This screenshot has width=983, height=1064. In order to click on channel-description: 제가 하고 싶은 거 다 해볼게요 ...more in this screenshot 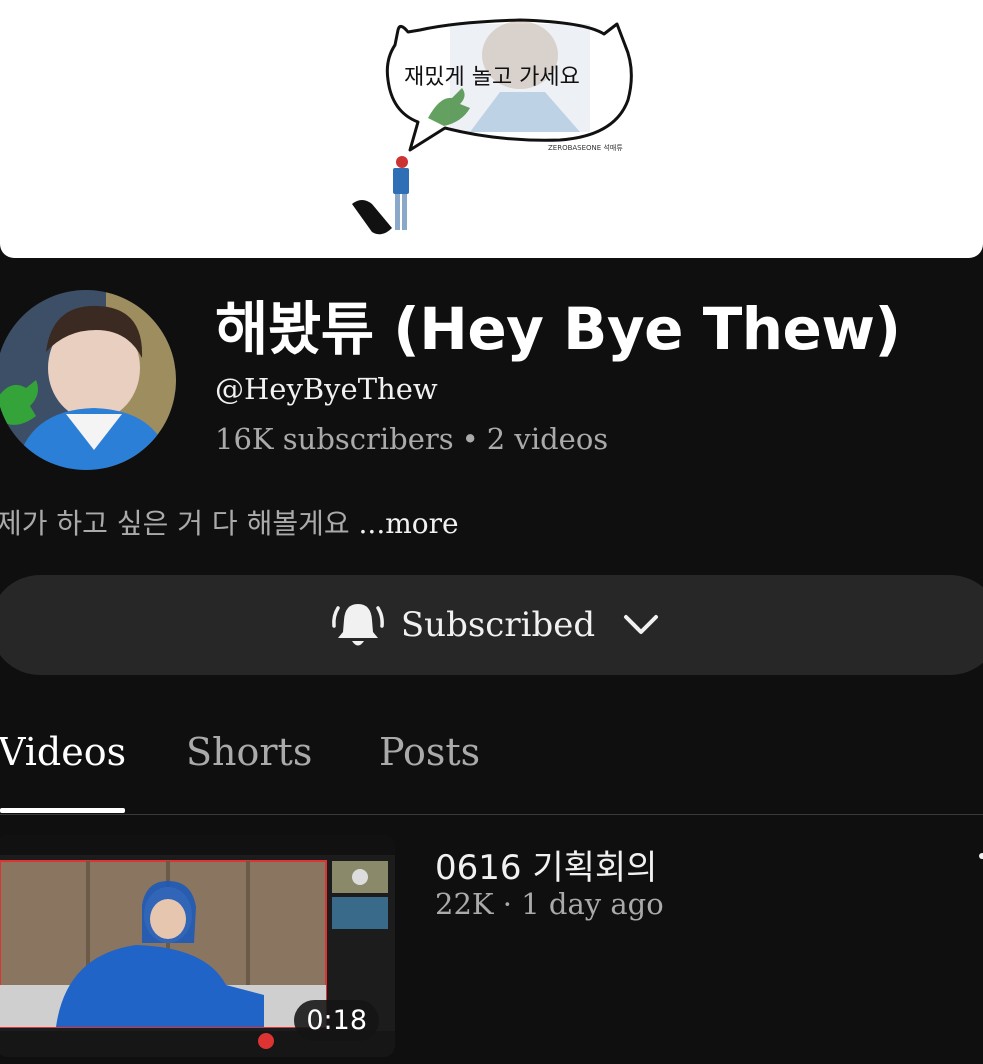, I will do `click(229, 522)`.